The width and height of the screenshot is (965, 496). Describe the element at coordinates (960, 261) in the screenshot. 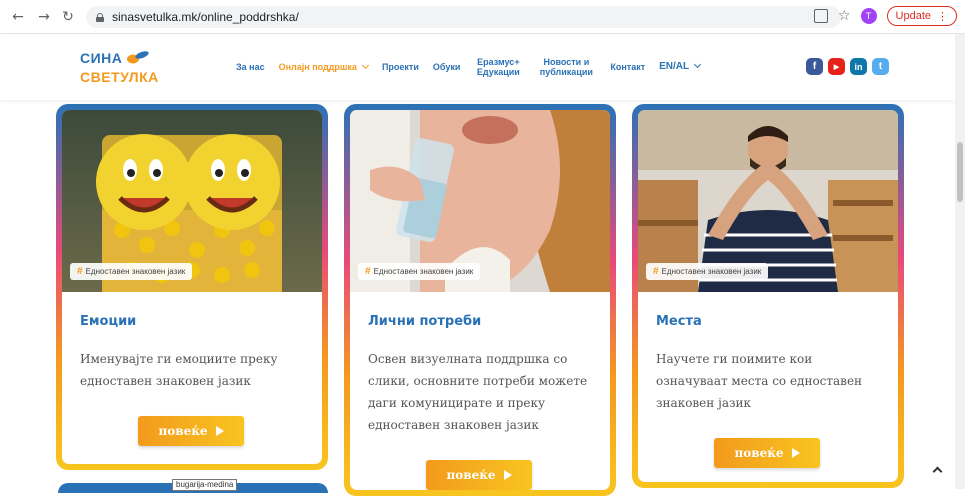

I see `page-scrollbar` at that location.